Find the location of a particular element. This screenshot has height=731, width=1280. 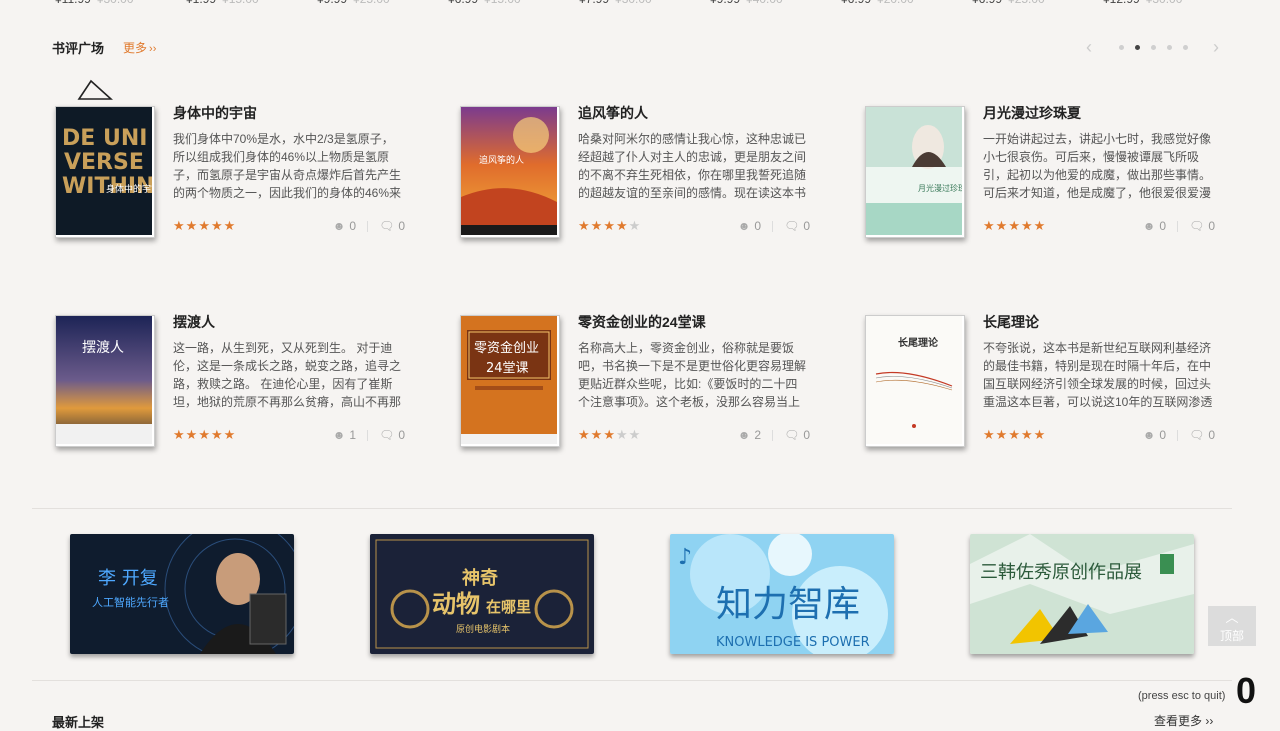

book-cover: DE UNIVERSEWITHIN身体中的宇宙 is located at coordinates (105, 172).